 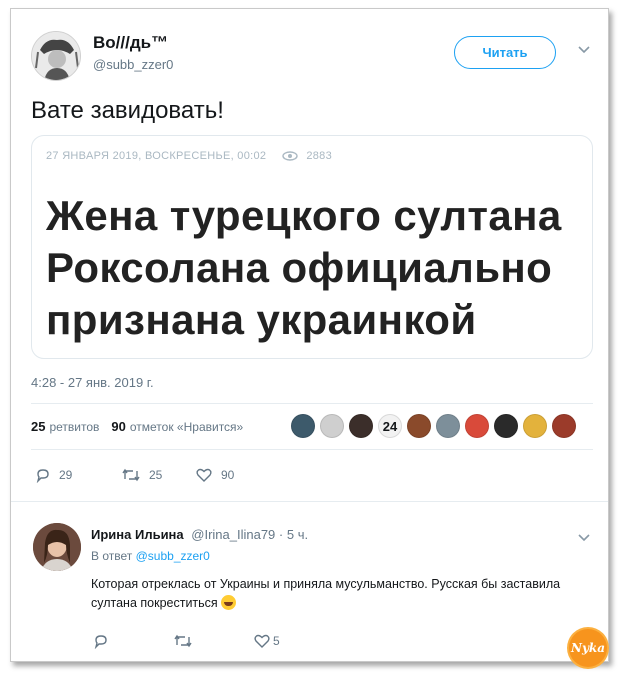 I want to click on reply-time: · 5 ч., so click(x=293, y=534).